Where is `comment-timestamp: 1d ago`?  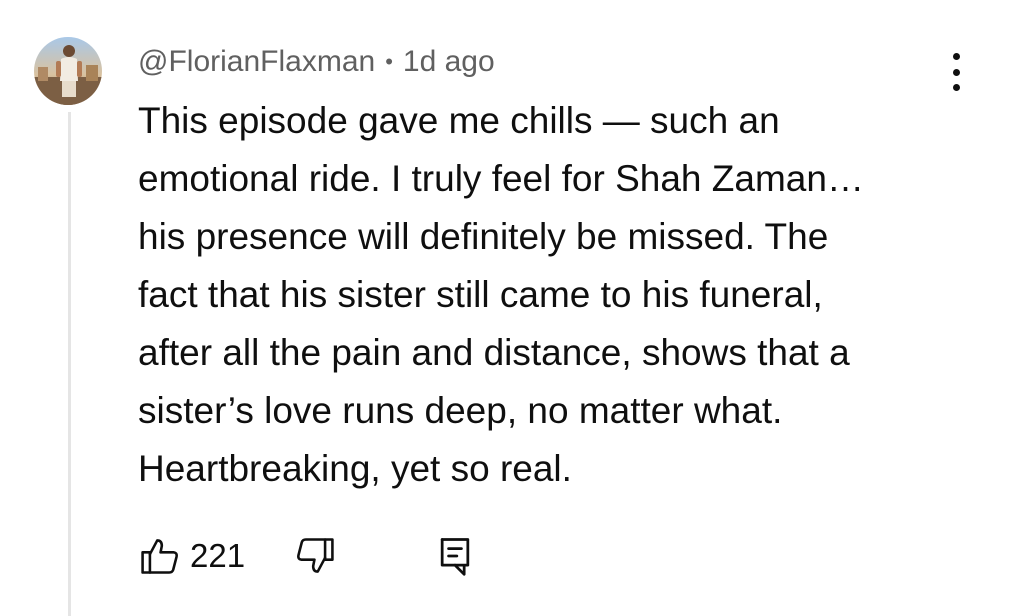 comment-timestamp: 1d ago is located at coordinates (449, 62).